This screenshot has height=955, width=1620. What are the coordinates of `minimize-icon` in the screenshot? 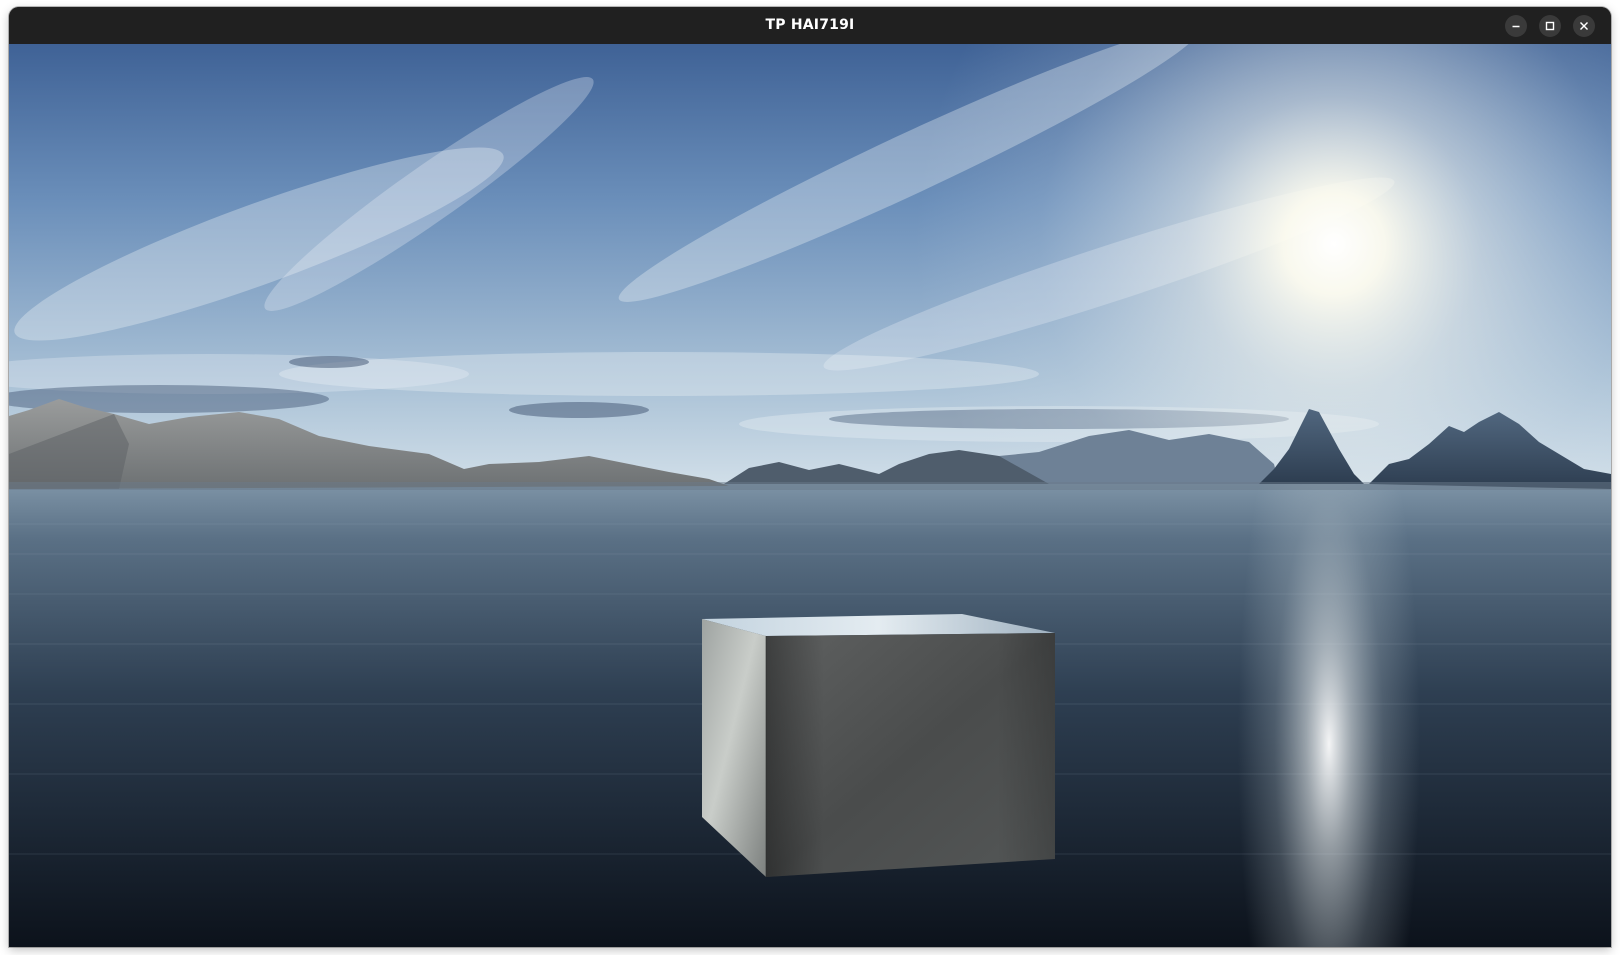 It's located at (1516, 26).